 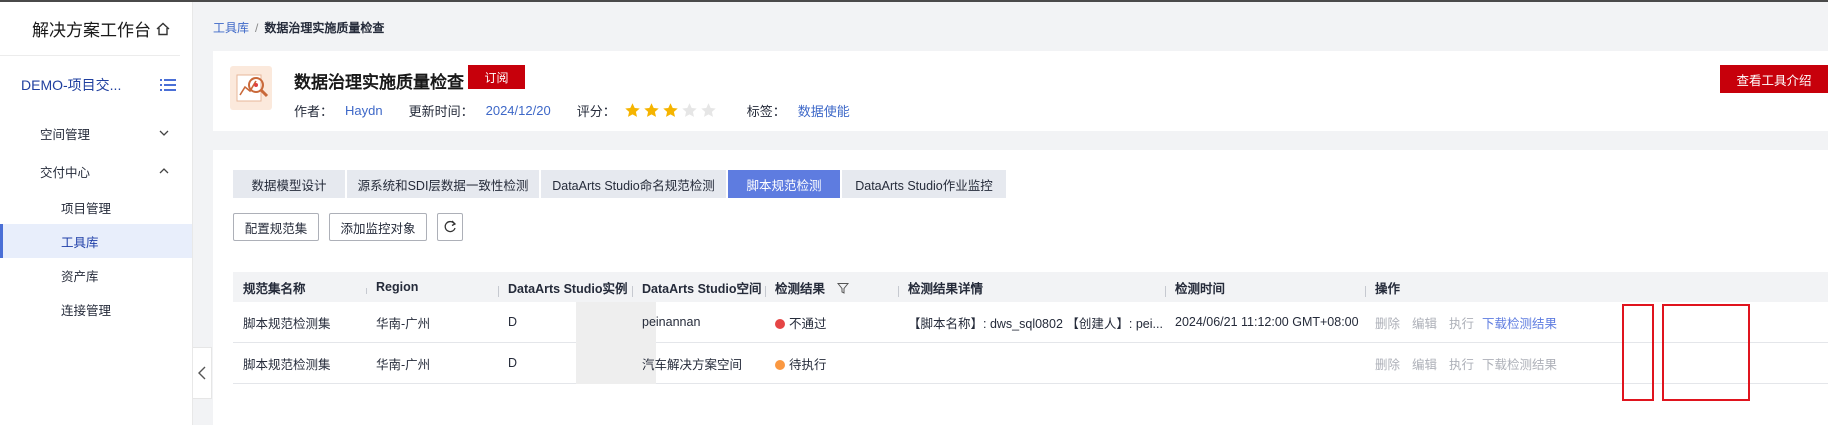 What do you see at coordinates (96, 275) in the screenshot?
I see `sidebar-item-assets: 资产库` at bounding box center [96, 275].